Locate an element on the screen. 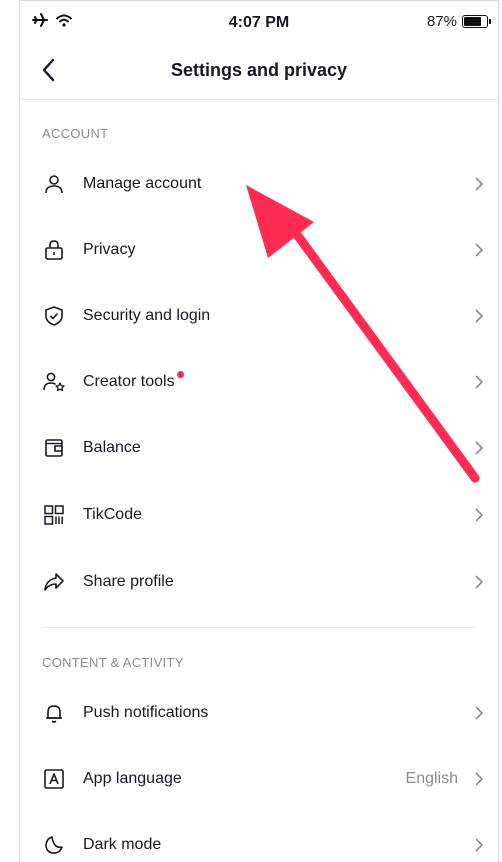 The height and width of the screenshot is (862, 502). battery-percent: 87% is located at coordinates (441, 21).